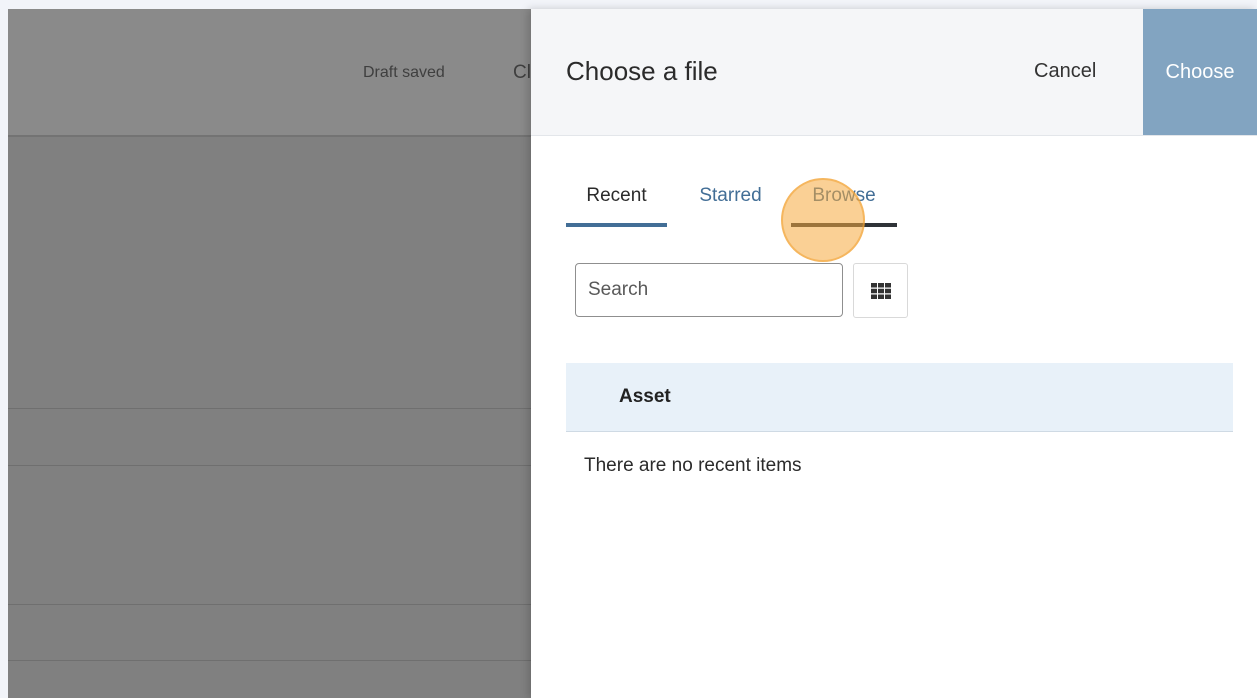 Image resolution: width=1257 pixels, height=698 pixels. I want to click on cancel-button: Cancel, so click(1065, 71).